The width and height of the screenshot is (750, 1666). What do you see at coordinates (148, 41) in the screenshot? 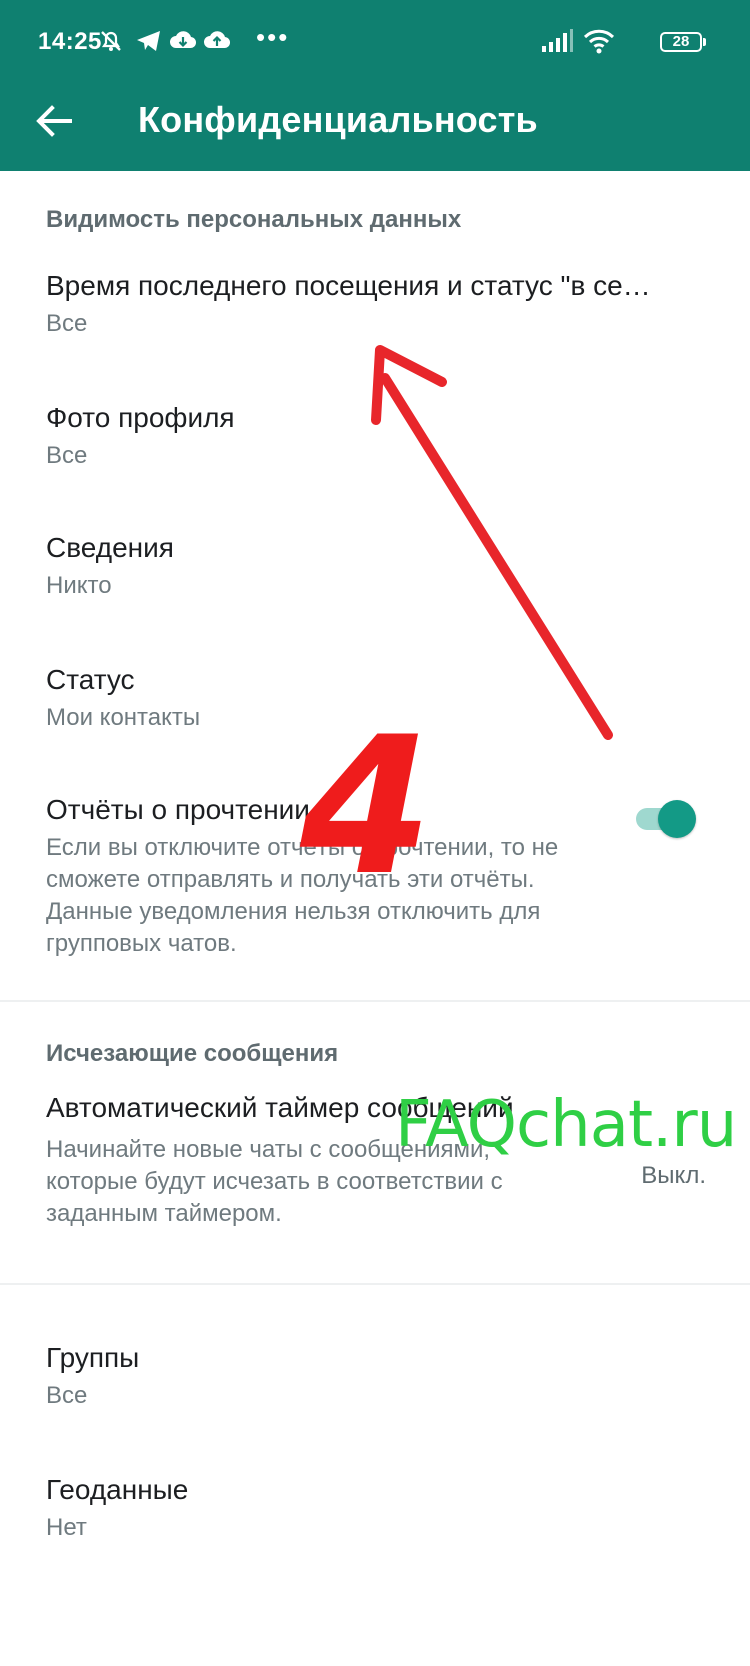
I see `telegram-icon` at bounding box center [148, 41].